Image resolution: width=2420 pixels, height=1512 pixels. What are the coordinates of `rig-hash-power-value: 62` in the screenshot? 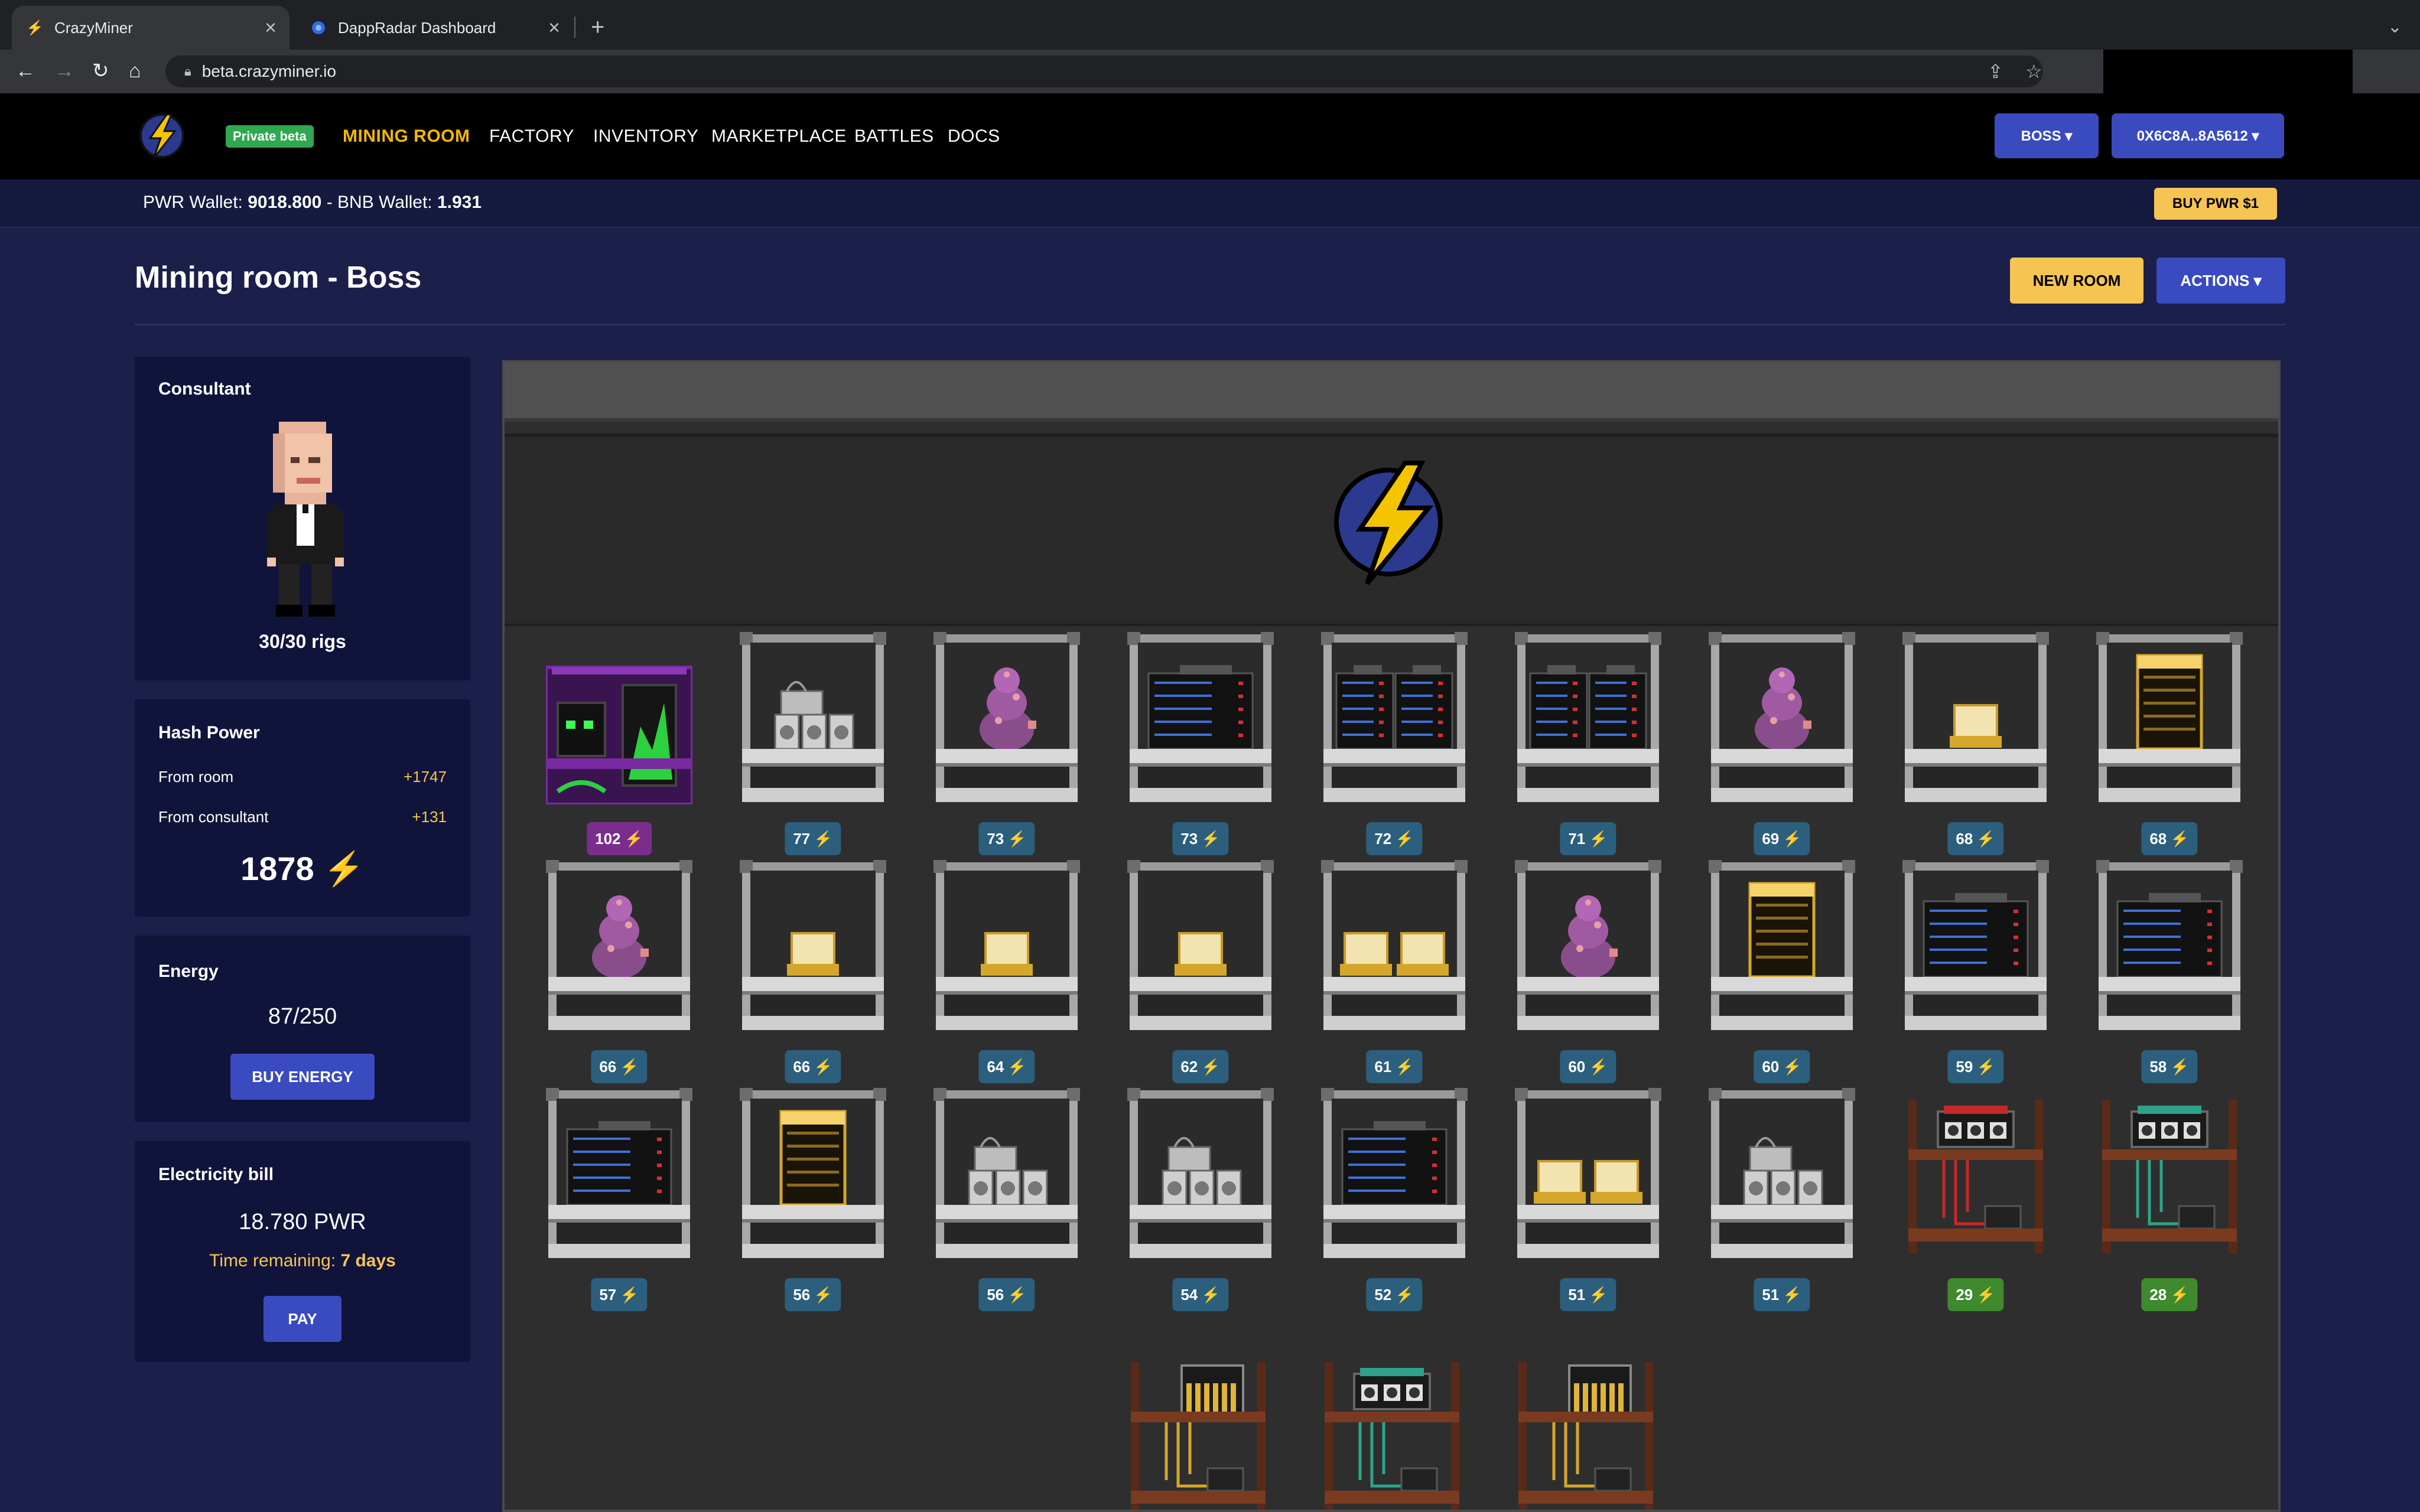 It's located at (1189, 1066).